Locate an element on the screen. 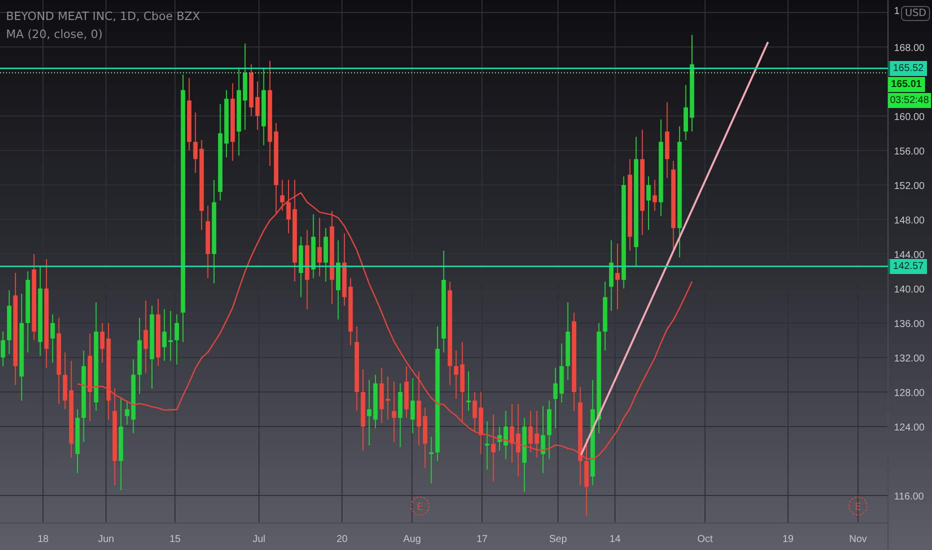  price-tag: 165.01 is located at coordinates (906, 84).